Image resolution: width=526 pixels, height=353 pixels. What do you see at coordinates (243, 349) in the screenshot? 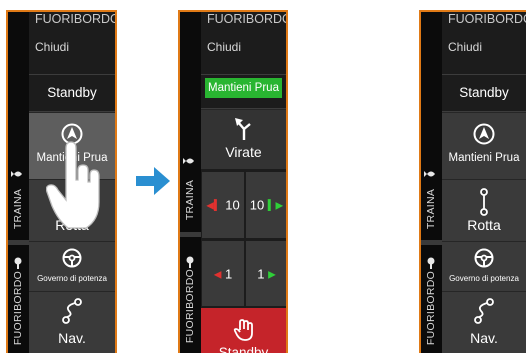
I see `standby-label: Standby` at bounding box center [243, 349].